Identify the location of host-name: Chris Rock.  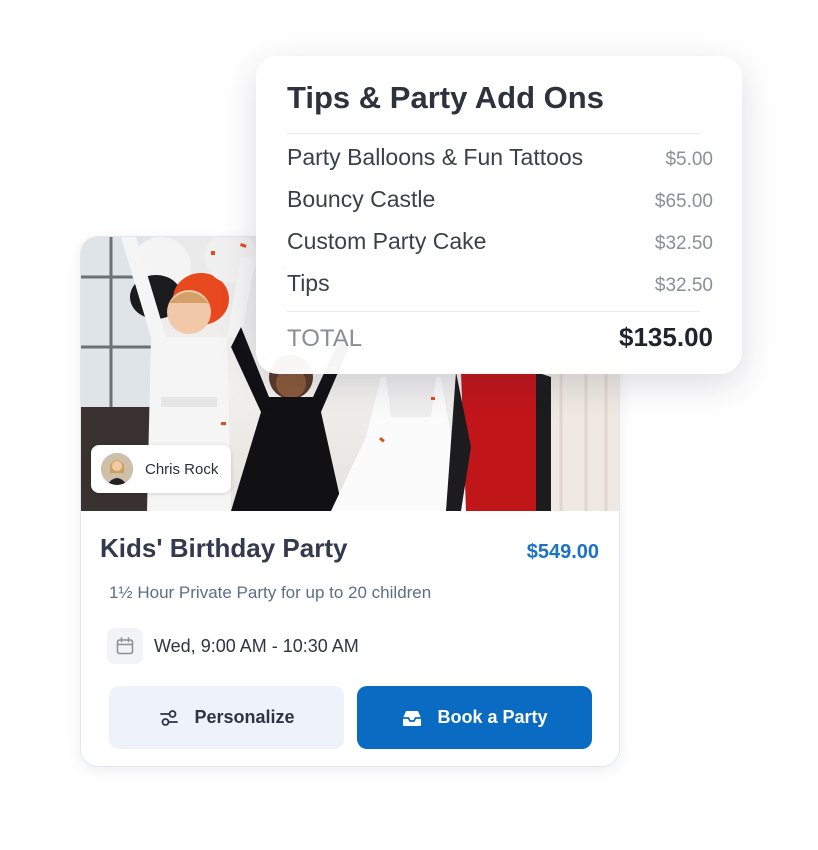
(182, 469).